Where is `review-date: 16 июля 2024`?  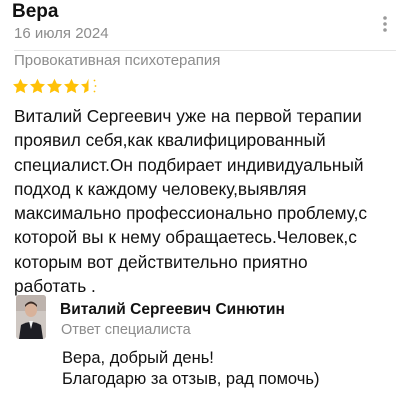 review-date: 16 июля 2024 is located at coordinates (61, 33).